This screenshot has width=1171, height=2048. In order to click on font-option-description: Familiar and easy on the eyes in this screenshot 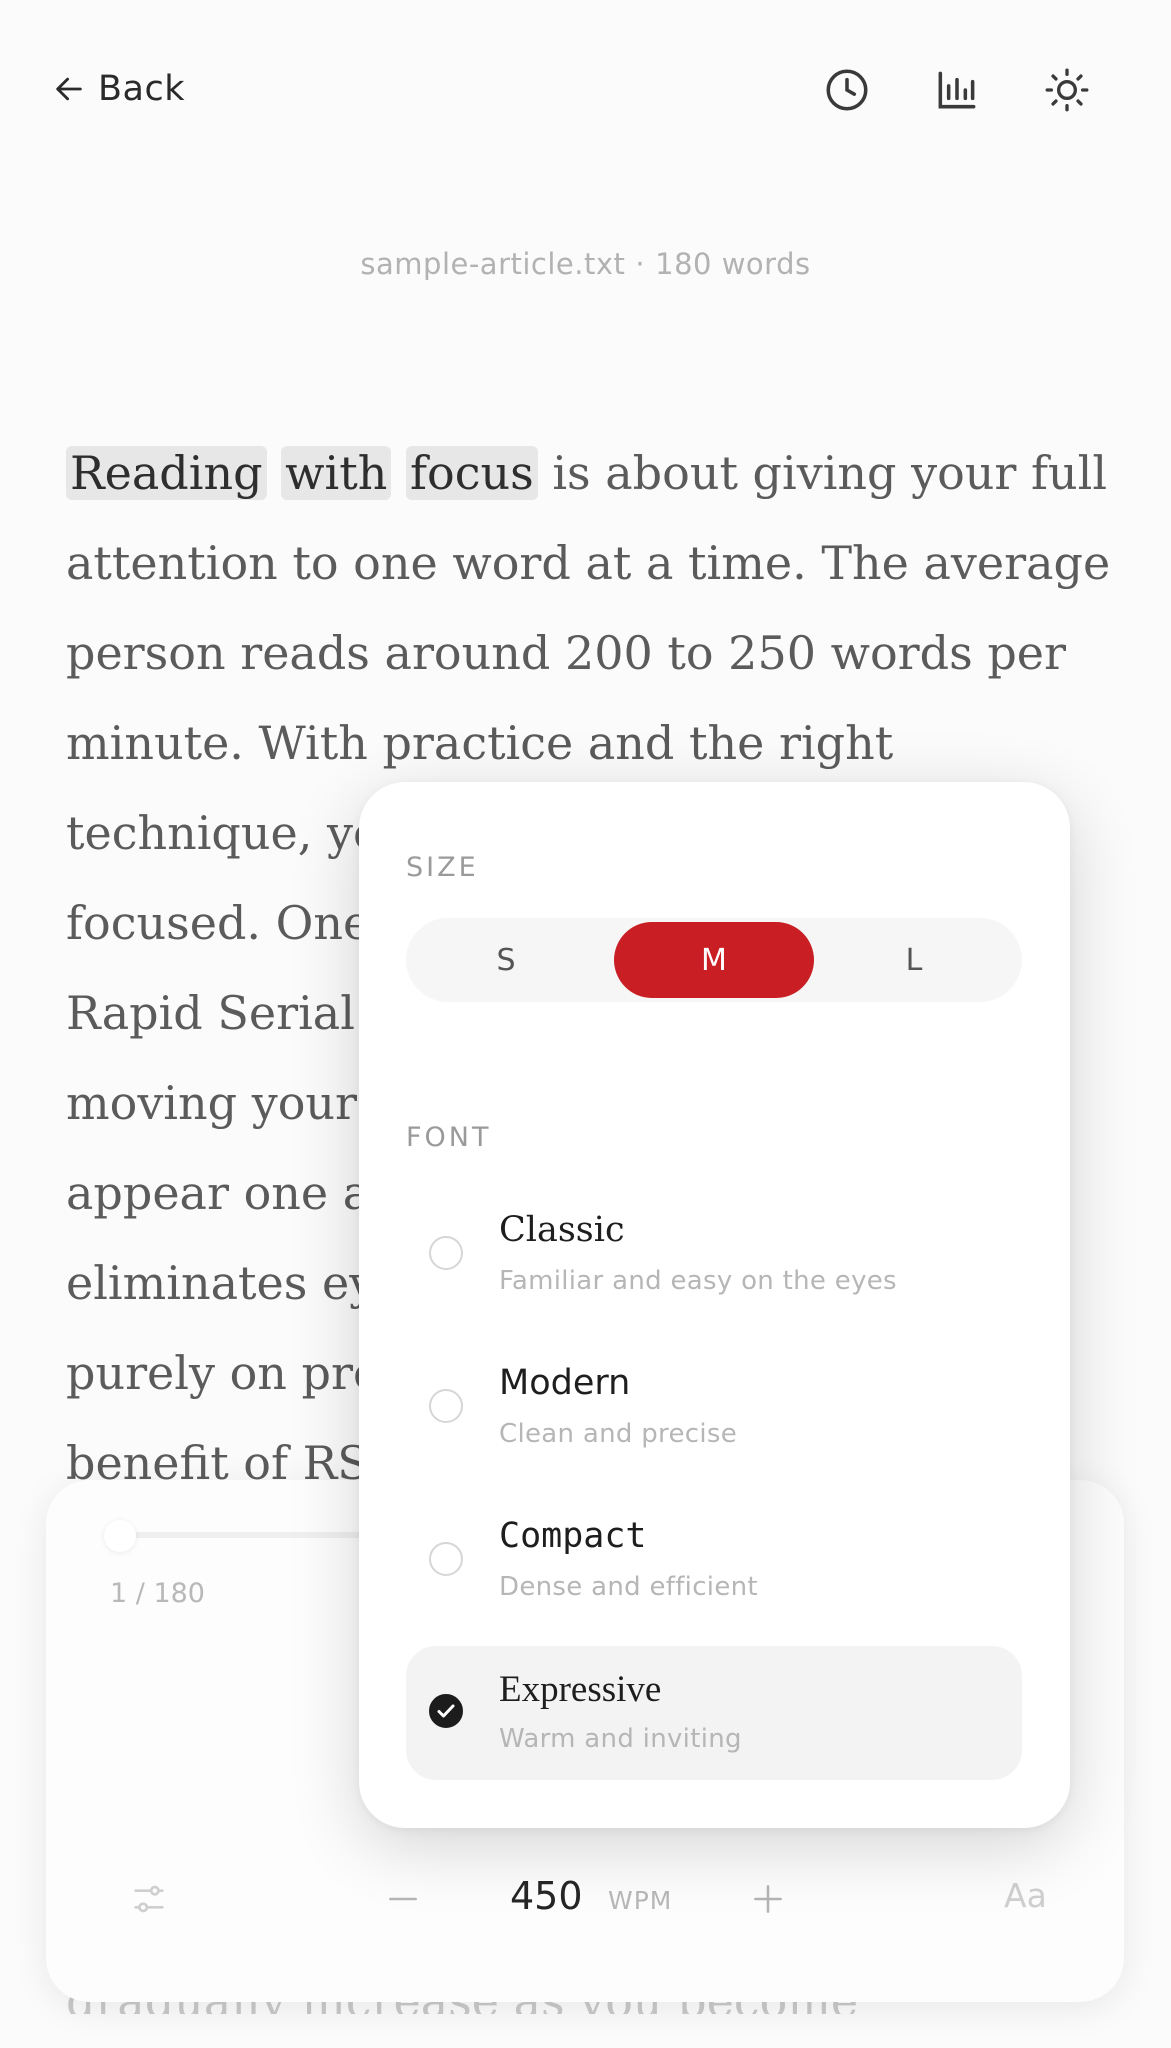, I will do `click(698, 1281)`.